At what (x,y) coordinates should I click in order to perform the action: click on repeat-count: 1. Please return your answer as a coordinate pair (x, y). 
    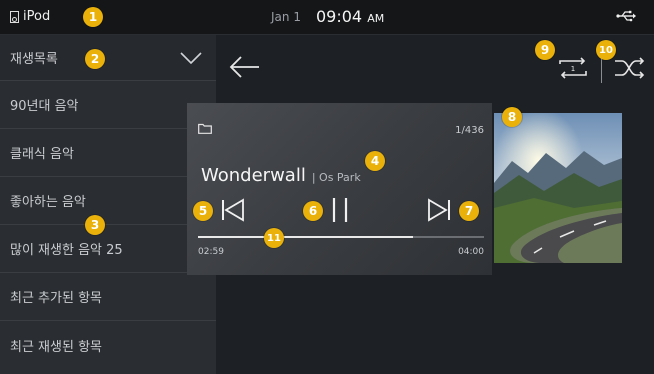
    Looking at the image, I should click on (573, 69).